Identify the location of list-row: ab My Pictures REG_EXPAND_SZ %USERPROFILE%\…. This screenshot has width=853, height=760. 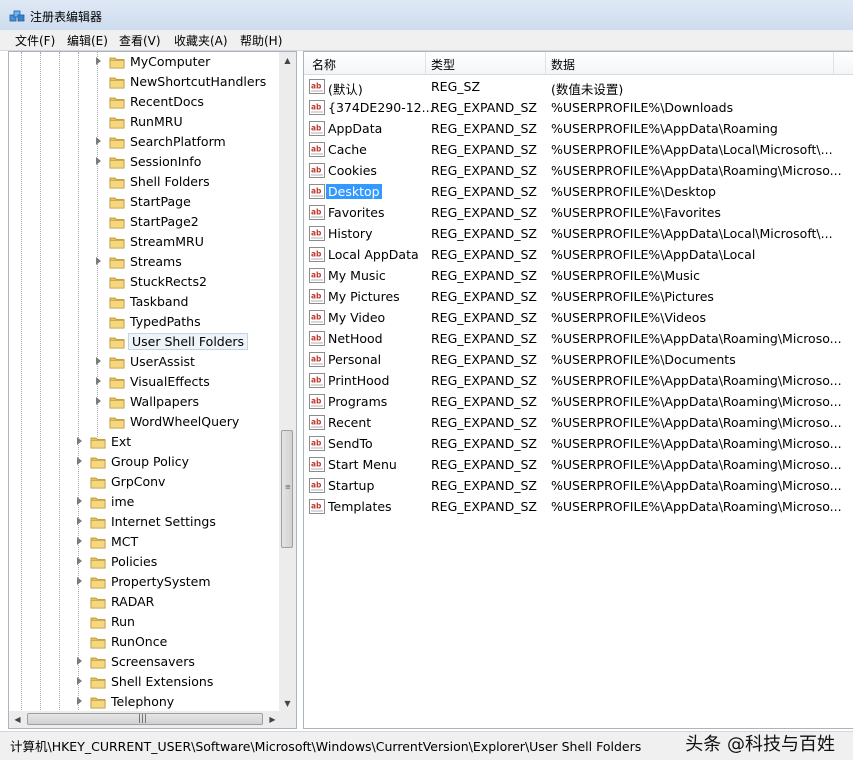
(578, 296).